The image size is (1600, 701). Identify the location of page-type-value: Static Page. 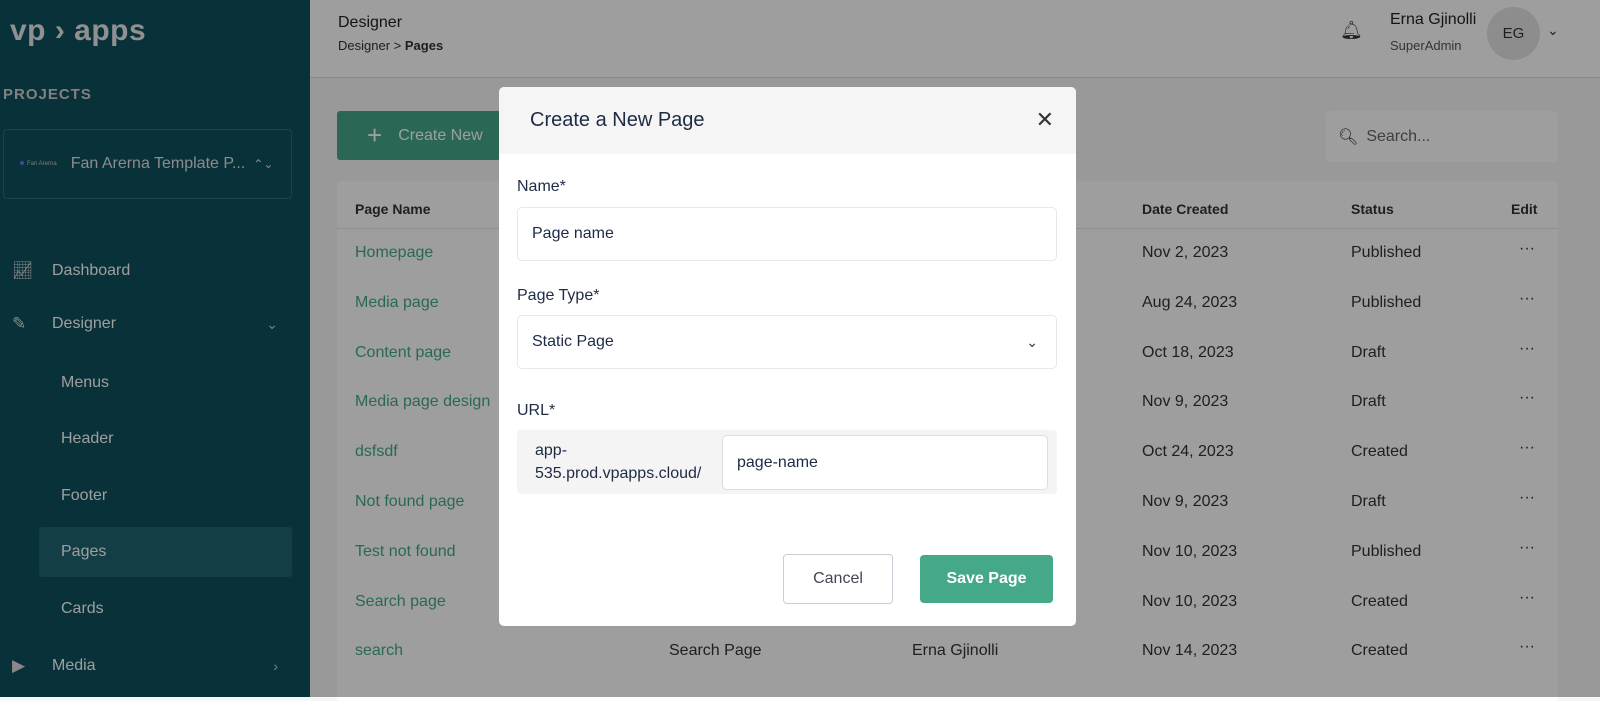
(573, 341).